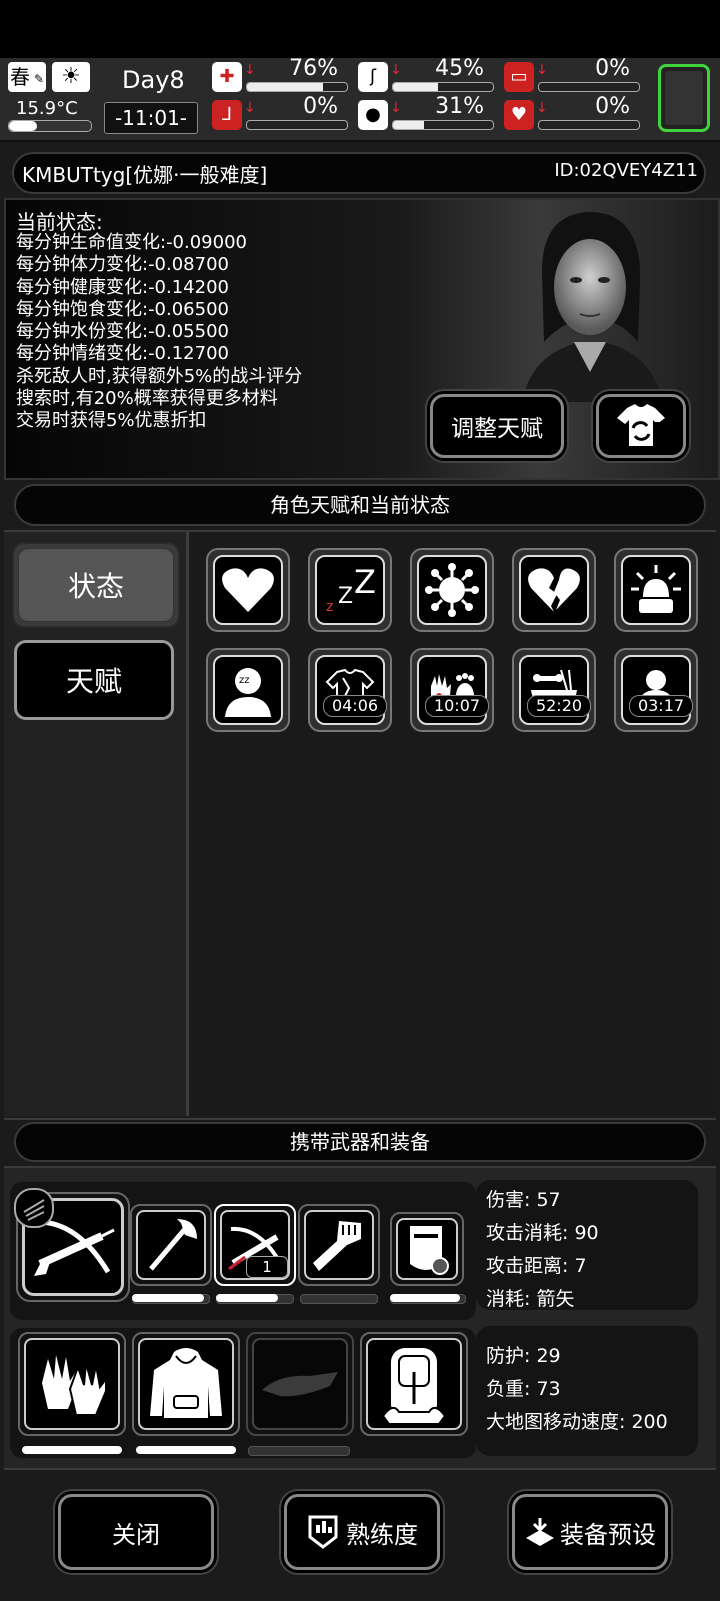 The height and width of the screenshot is (1601, 720). I want to click on gear-slot-cap, so click(300, 1384).